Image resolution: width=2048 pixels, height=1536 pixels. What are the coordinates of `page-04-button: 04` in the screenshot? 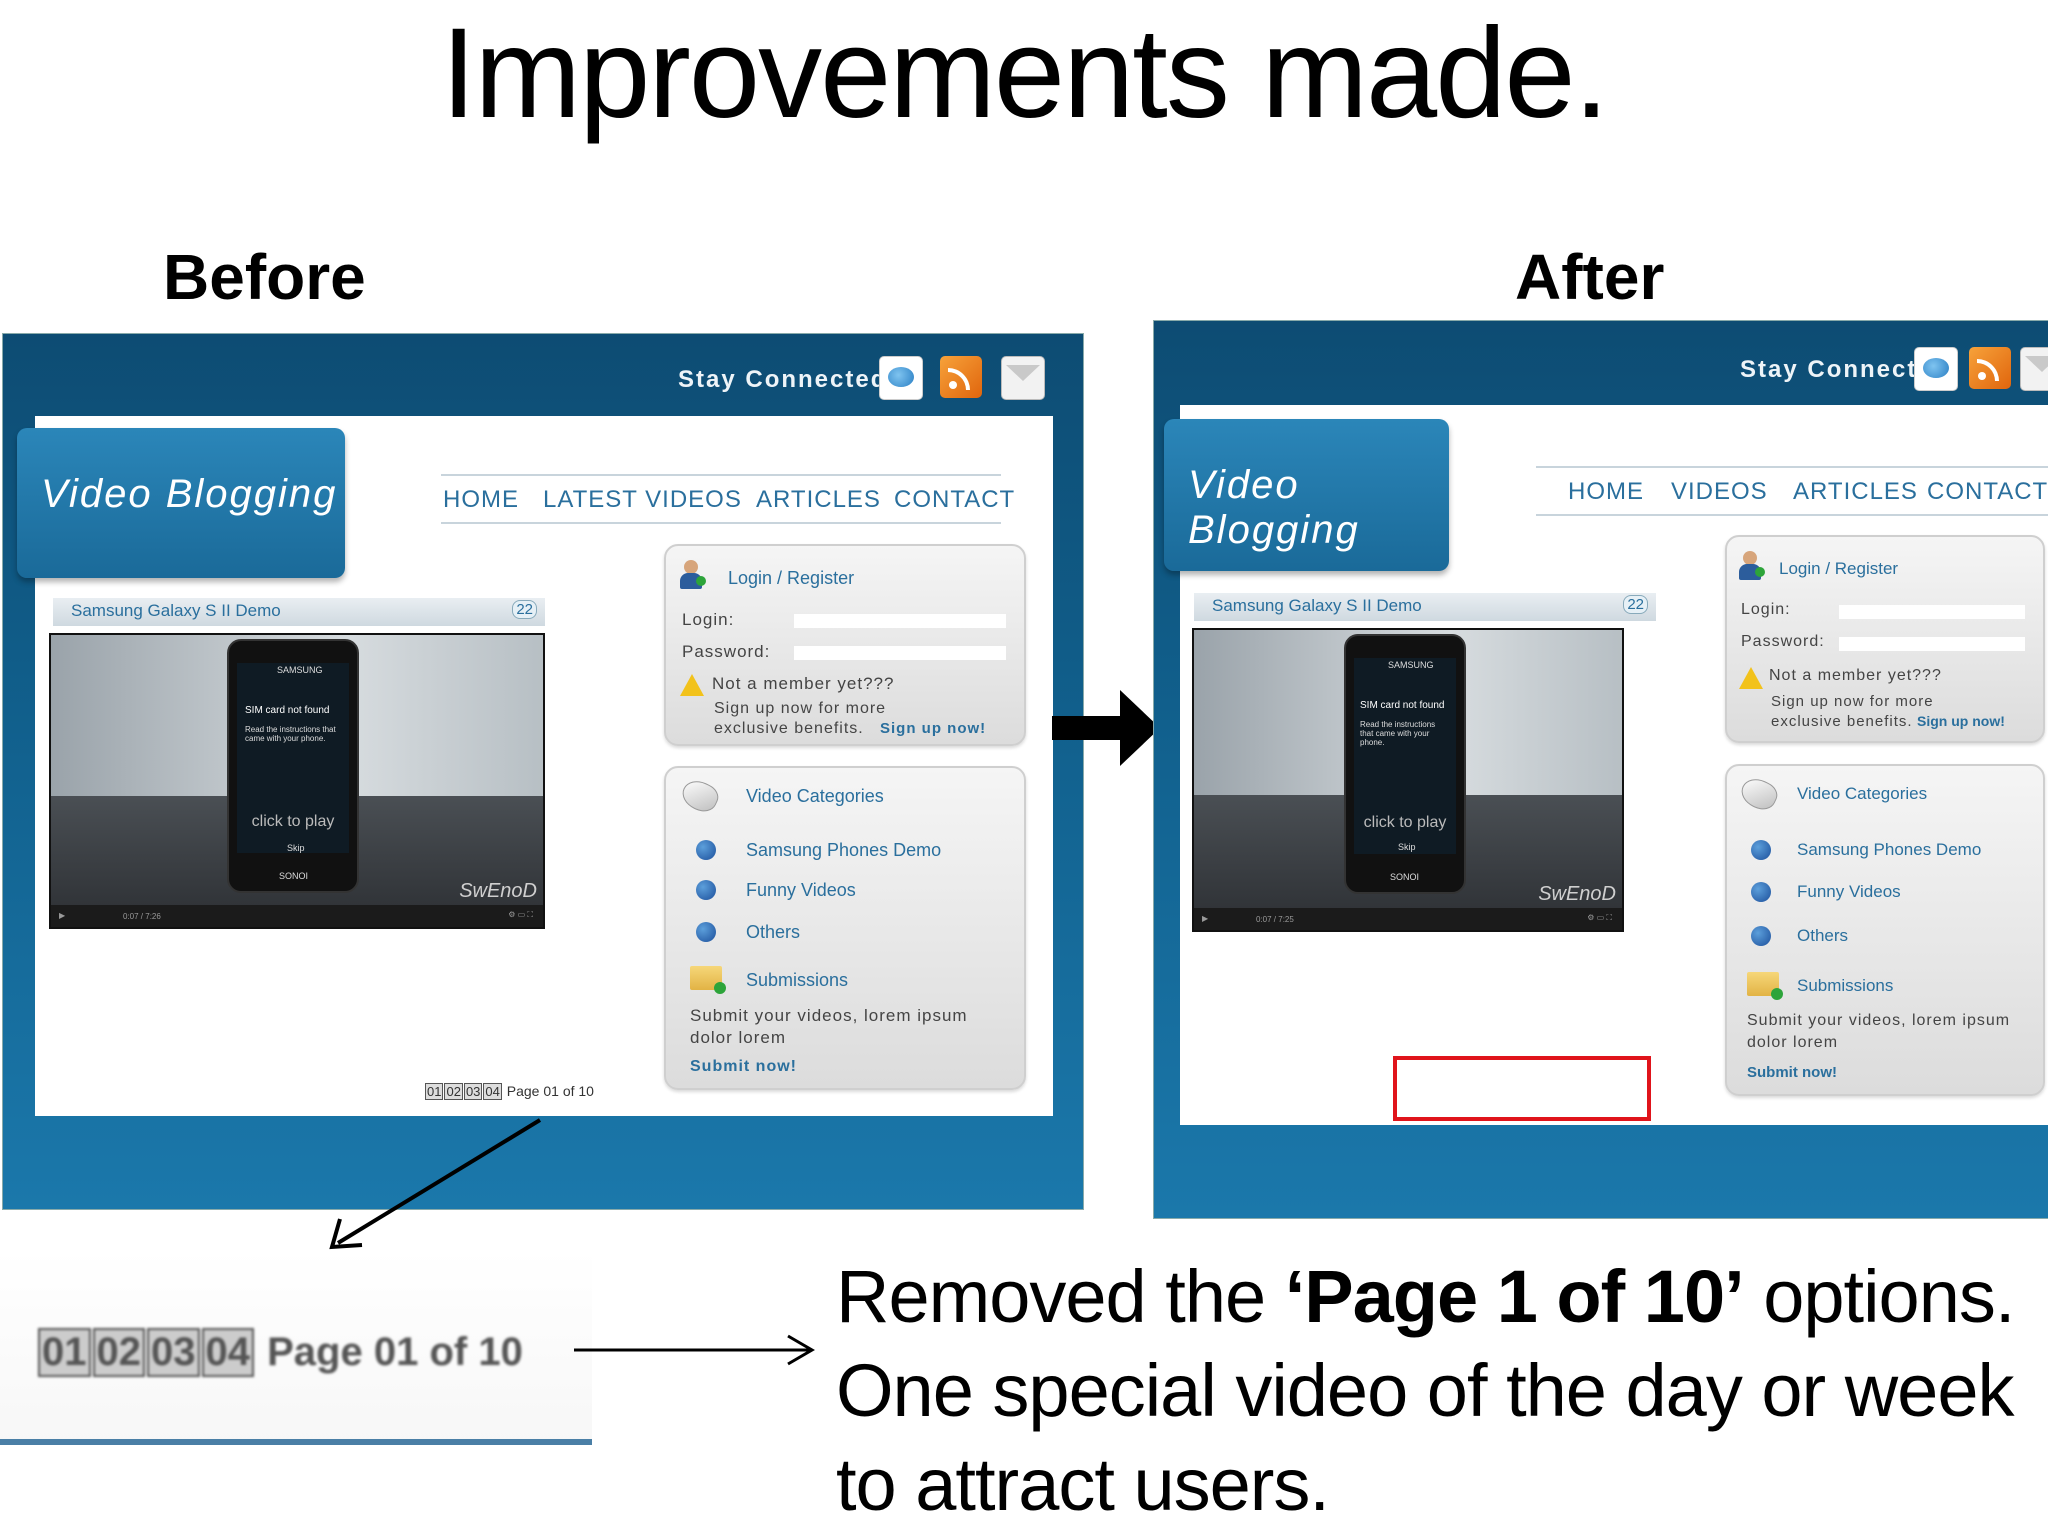 It's located at (492, 1091).